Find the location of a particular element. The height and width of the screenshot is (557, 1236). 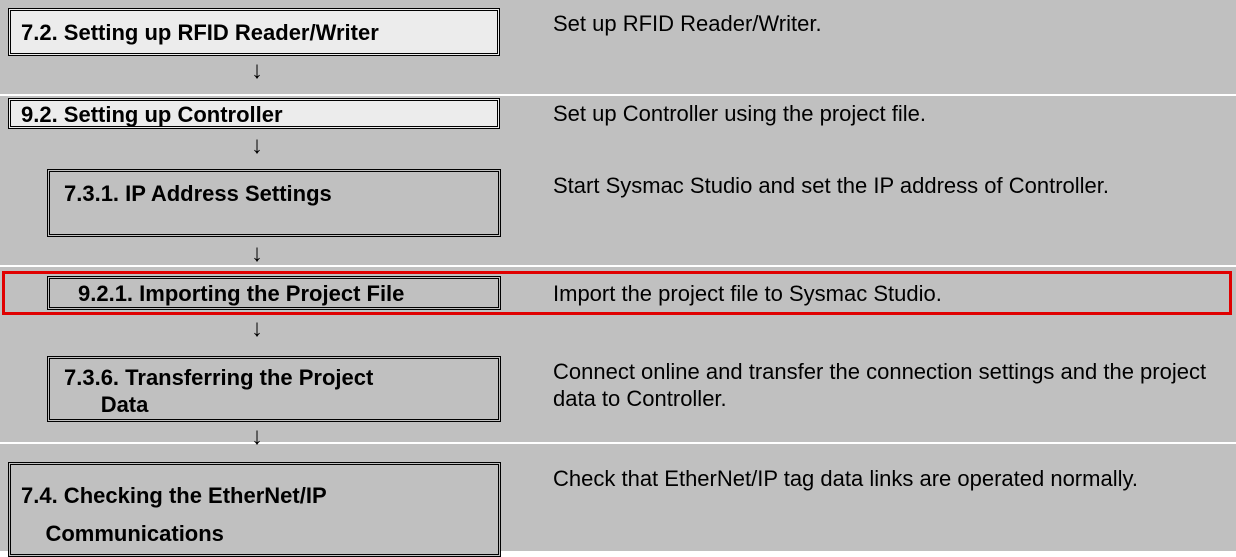

step-box-controller-setup: 9.2. Setting up Controller is located at coordinates (254, 113).